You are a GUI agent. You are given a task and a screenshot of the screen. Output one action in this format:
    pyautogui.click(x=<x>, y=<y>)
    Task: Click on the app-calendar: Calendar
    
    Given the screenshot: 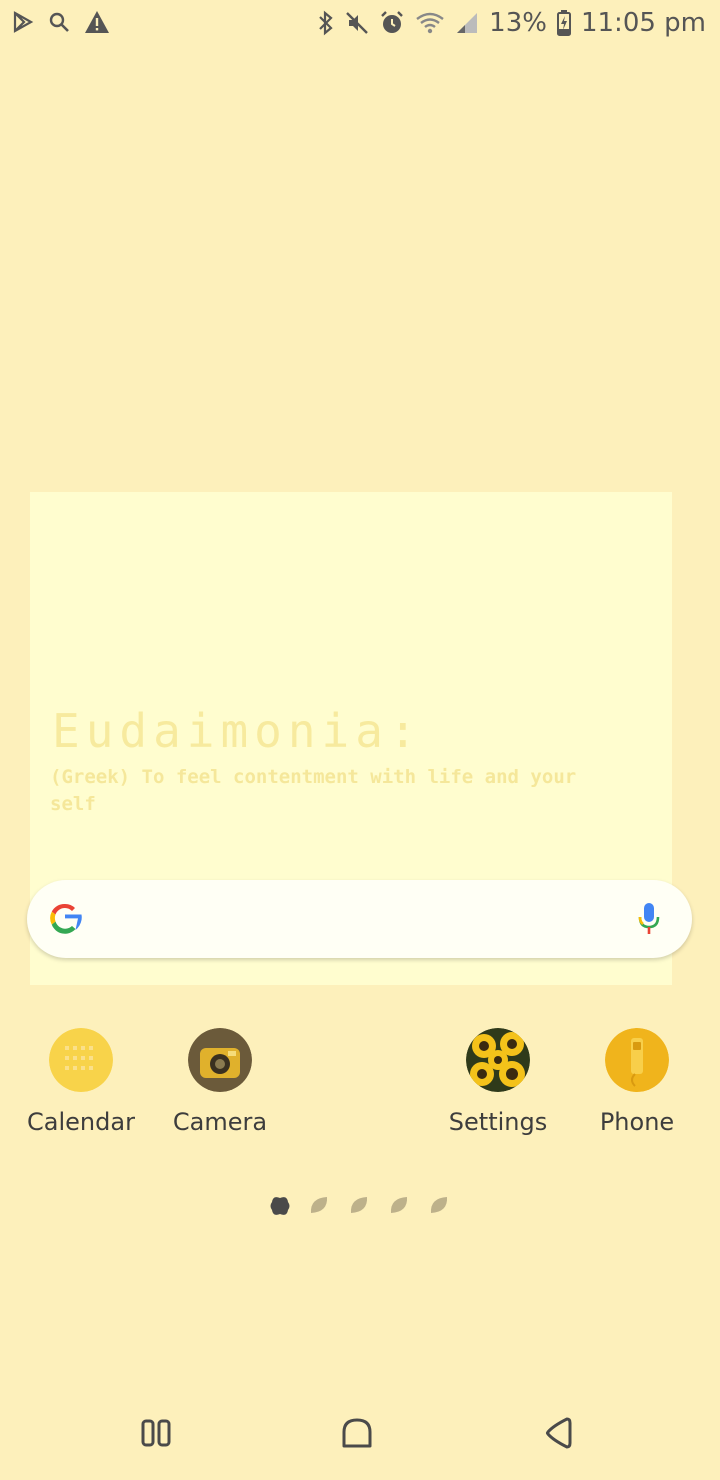 What is the action you would take?
    pyautogui.click(x=81, y=1082)
    